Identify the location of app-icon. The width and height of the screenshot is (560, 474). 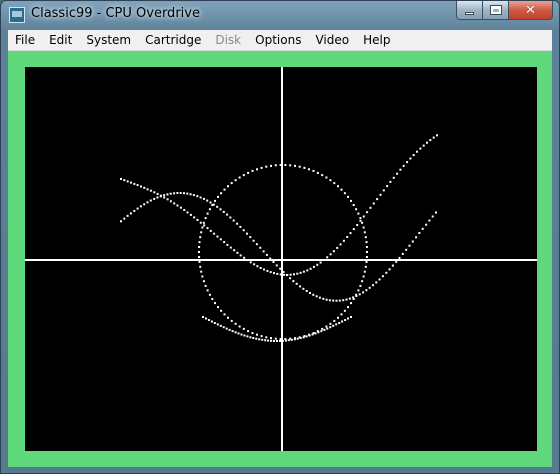
(17, 15).